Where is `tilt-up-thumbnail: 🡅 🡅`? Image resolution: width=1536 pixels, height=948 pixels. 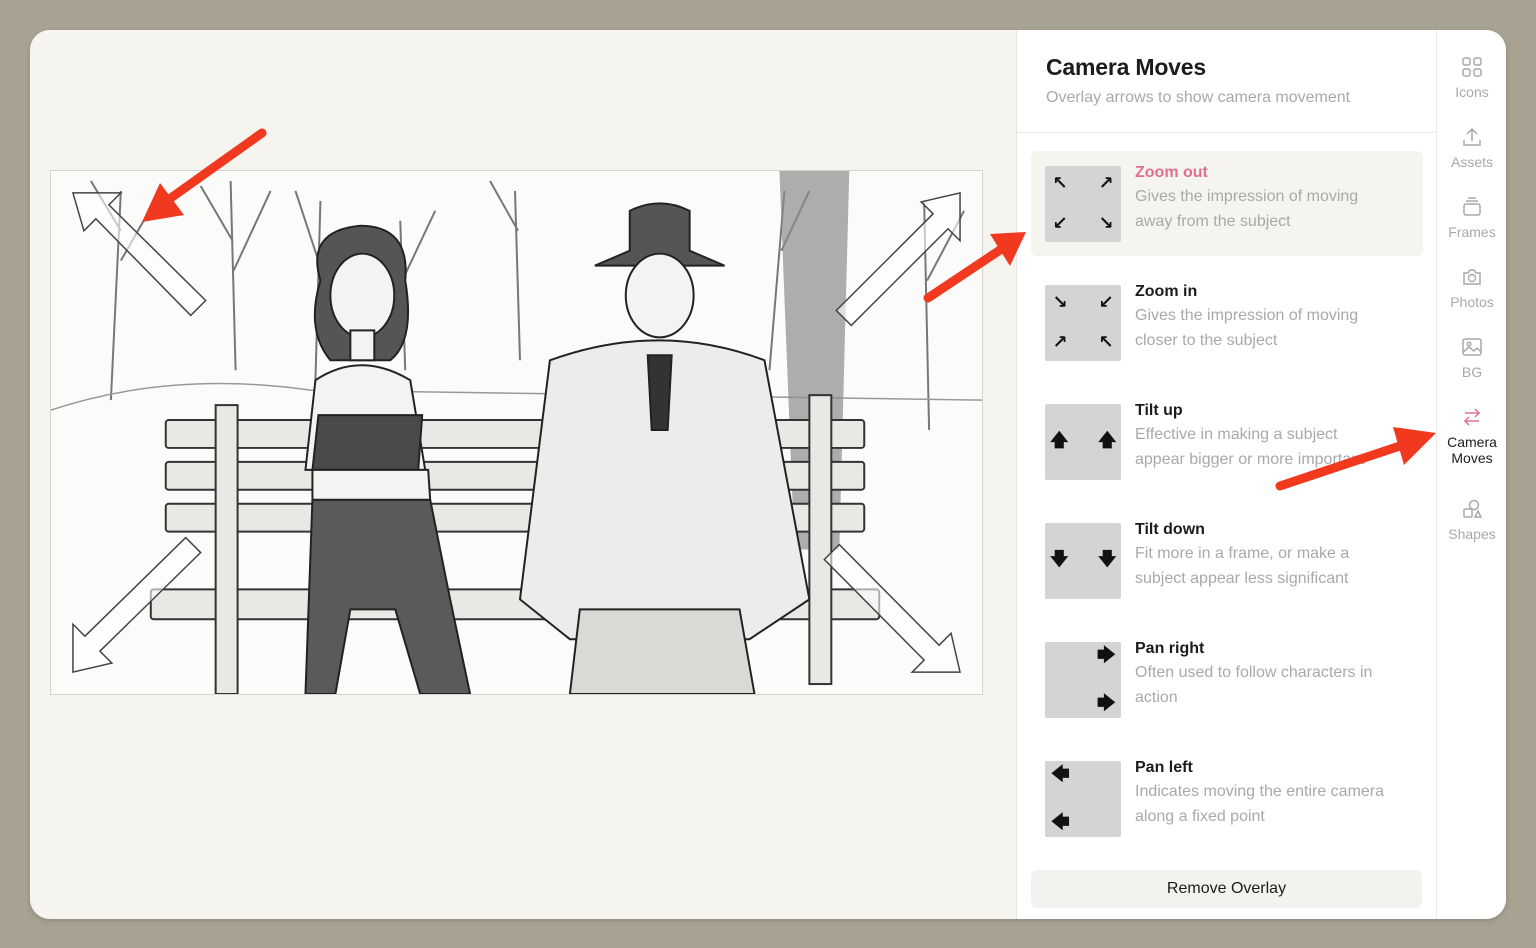 tilt-up-thumbnail: 🡅 🡅 is located at coordinates (1083, 442).